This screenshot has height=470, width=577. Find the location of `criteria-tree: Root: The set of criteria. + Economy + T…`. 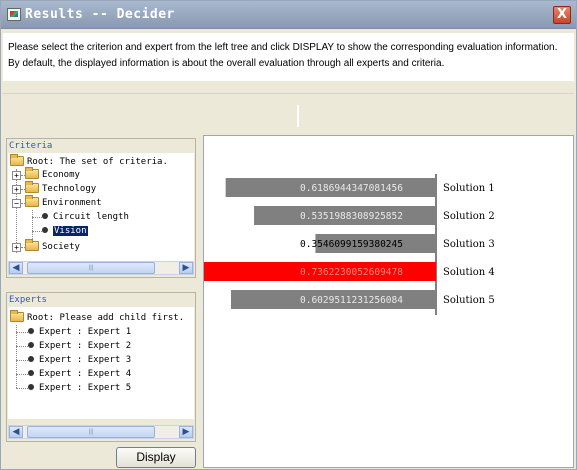

criteria-tree: Root: The set of criteria. + Economy + T… is located at coordinates (101, 207).